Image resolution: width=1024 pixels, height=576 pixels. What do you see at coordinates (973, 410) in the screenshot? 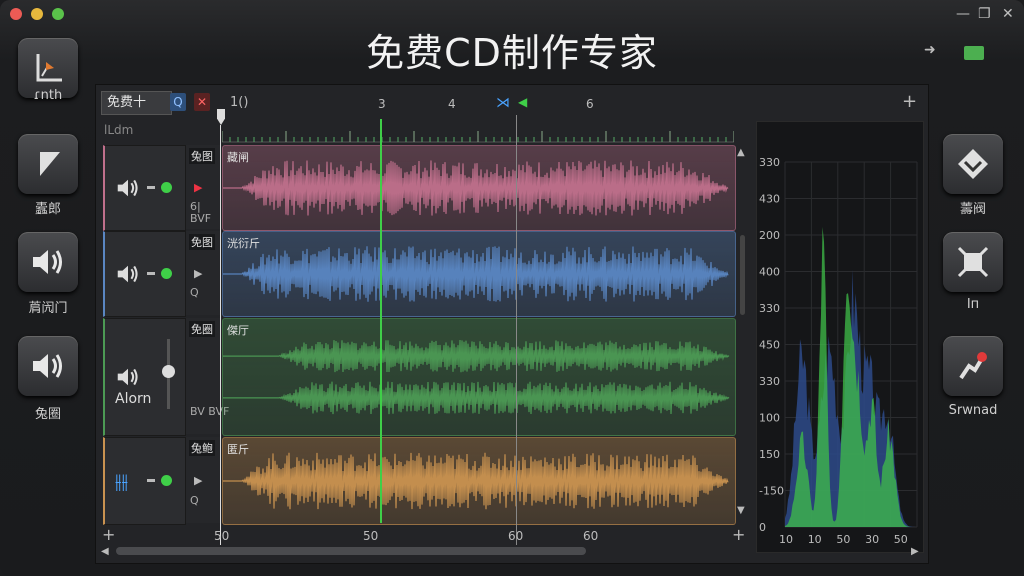
I see `sidebar-label-record: Srwnad` at bounding box center [973, 410].